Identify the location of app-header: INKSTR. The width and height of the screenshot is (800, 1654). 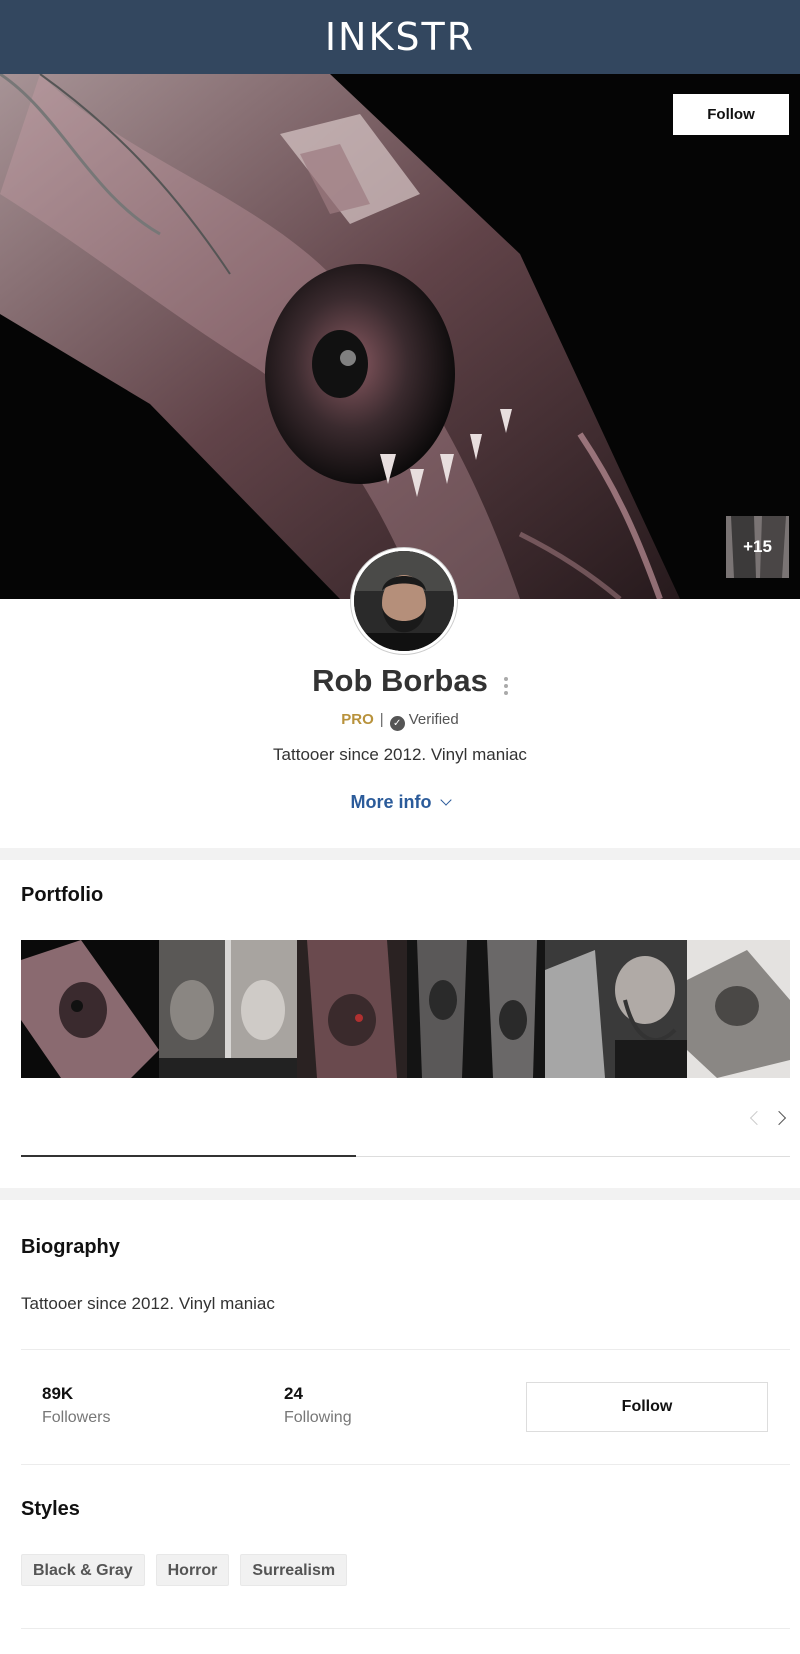
(400, 37).